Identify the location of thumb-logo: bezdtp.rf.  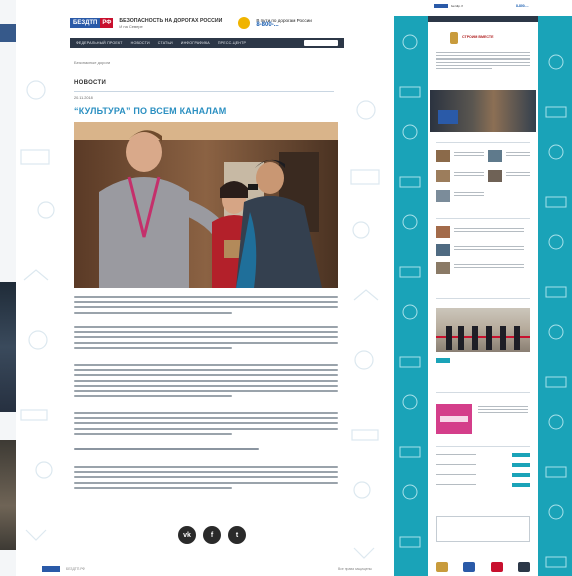
(448, 6).